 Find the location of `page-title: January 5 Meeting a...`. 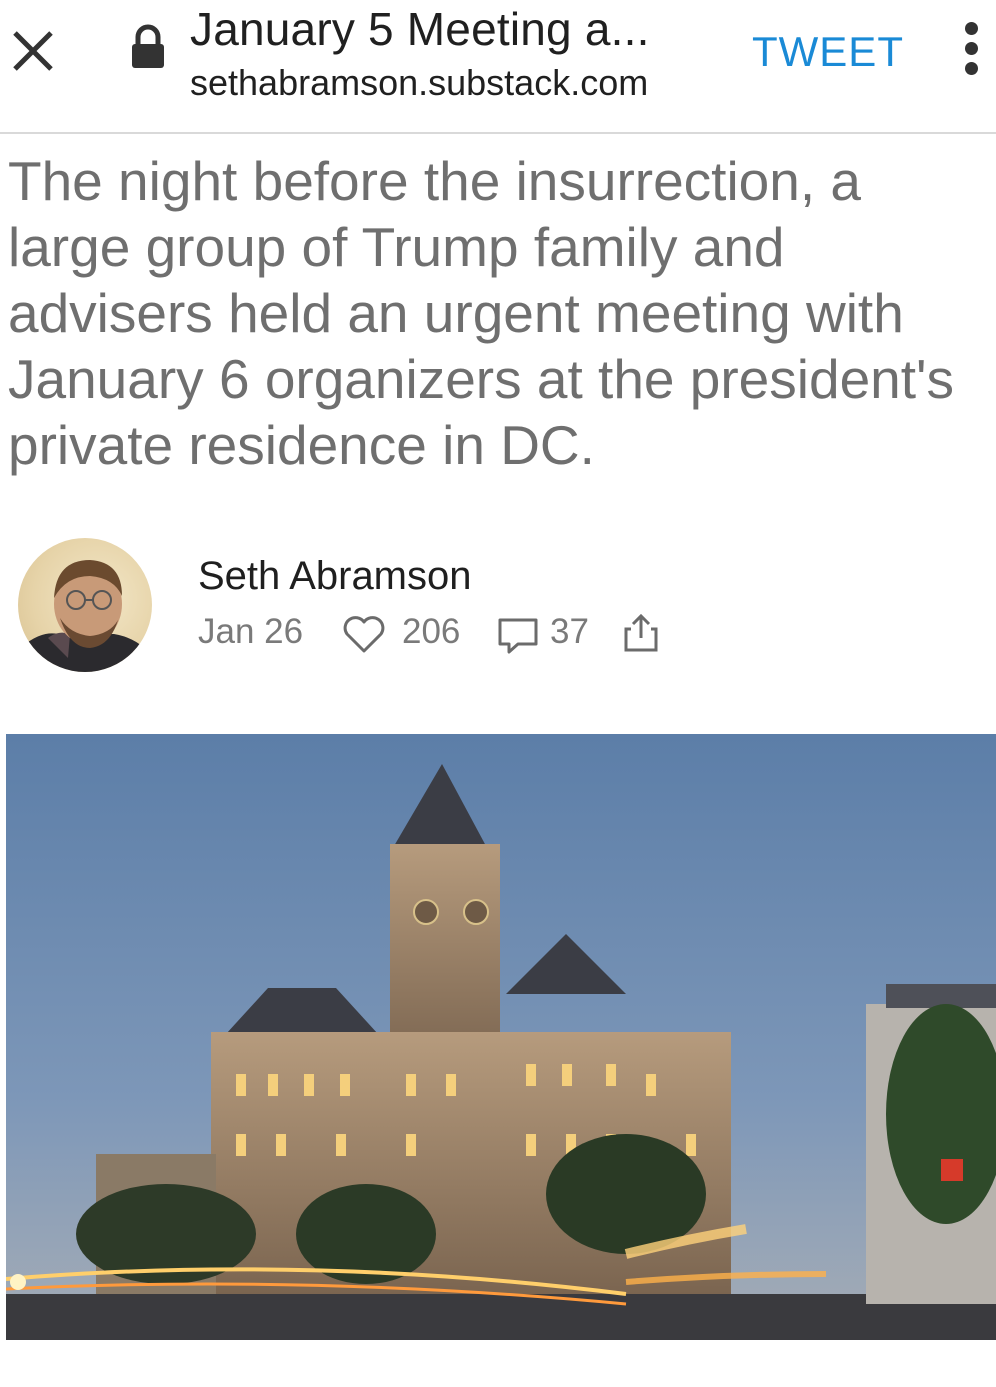

page-title: January 5 Meeting a... is located at coordinates (420, 29).